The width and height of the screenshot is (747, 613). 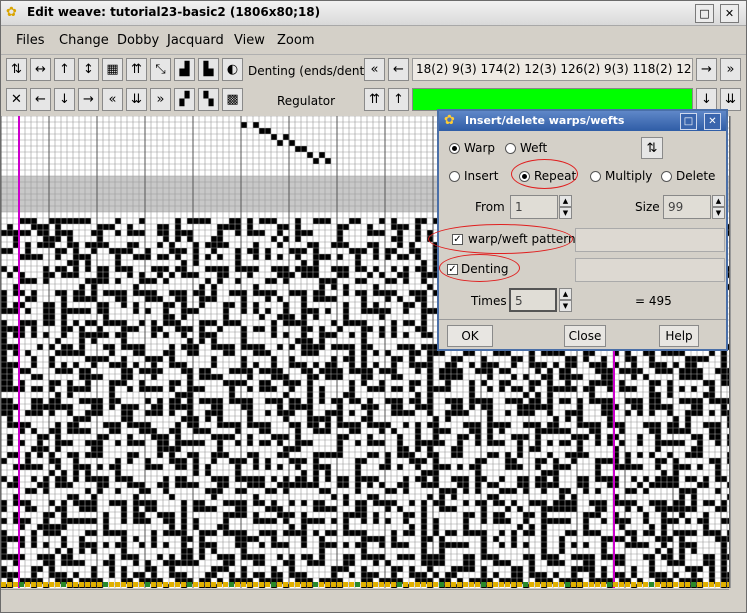 I want to click on times-spinner: ▲ ▼, so click(x=565, y=300).